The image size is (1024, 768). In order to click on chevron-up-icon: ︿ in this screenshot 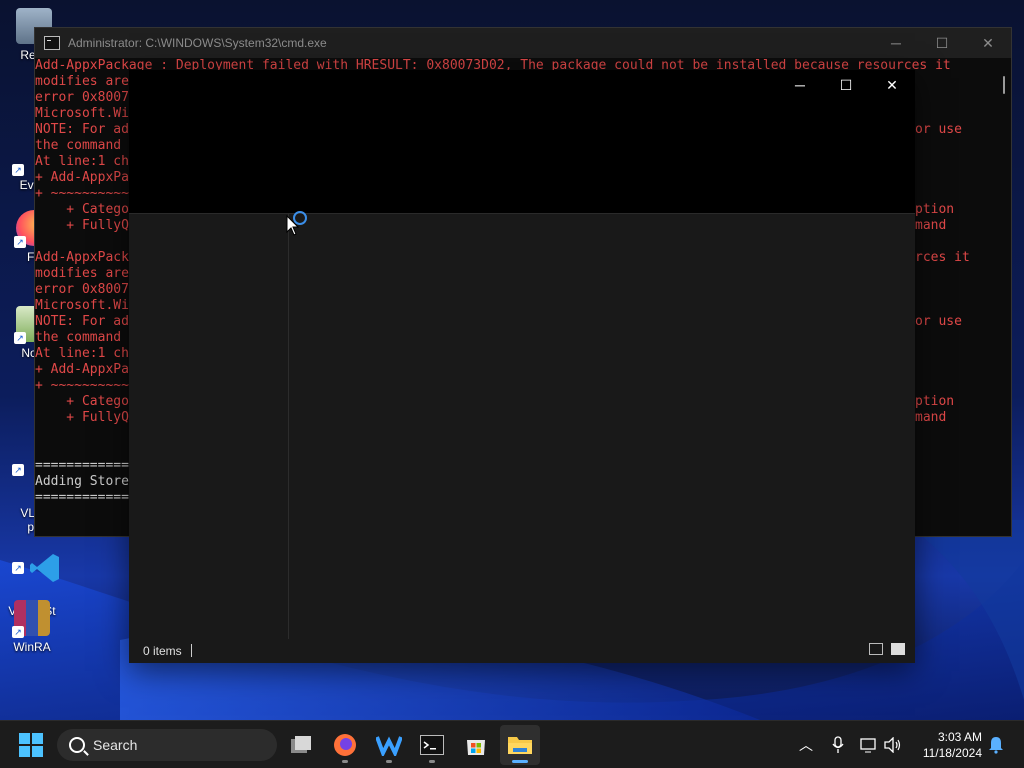, I will do `click(806, 745)`.